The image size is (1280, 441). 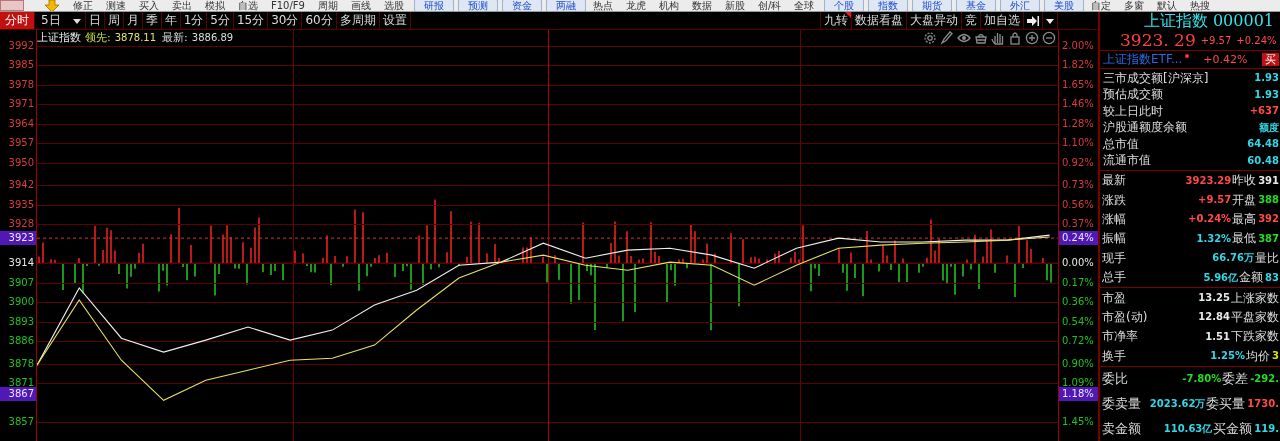 What do you see at coordinates (701, 5) in the screenshot?
I see `toolbar-button: 数据` at bounding box center [701, 5].